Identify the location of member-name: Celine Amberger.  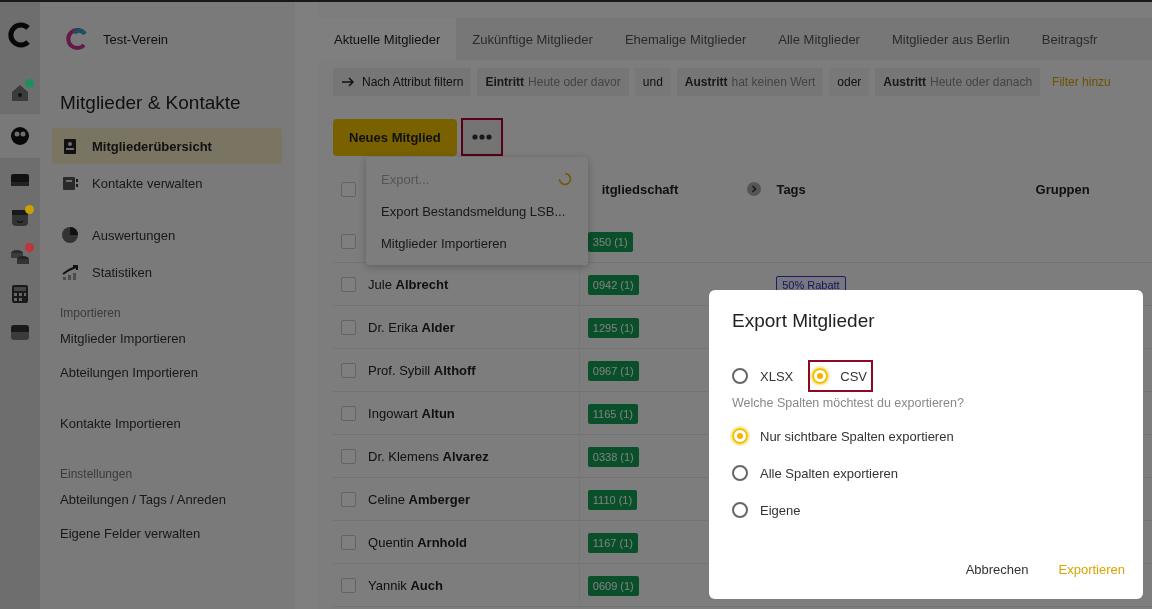
(419, 499).